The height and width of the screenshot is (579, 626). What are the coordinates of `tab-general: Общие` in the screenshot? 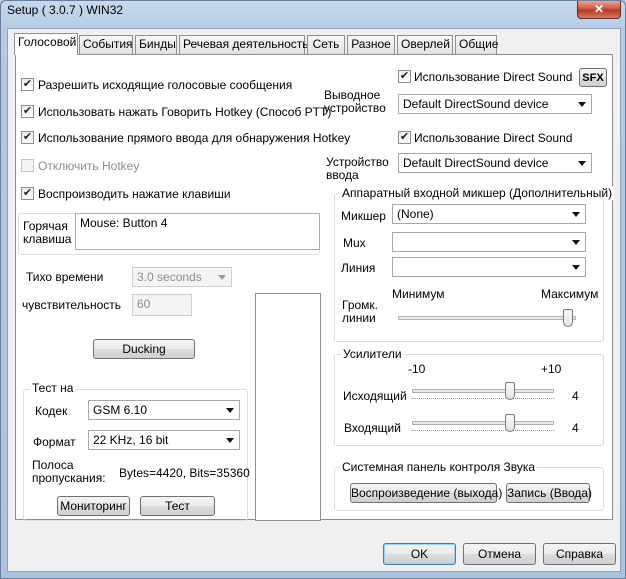 It's located at (476, 44).